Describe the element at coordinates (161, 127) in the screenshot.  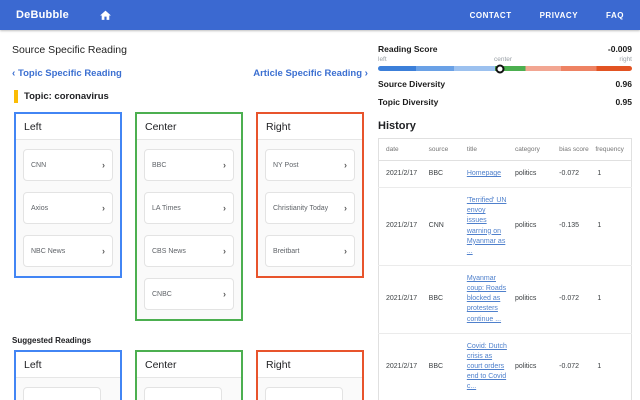
I see `source-box-label: Center` at that location.